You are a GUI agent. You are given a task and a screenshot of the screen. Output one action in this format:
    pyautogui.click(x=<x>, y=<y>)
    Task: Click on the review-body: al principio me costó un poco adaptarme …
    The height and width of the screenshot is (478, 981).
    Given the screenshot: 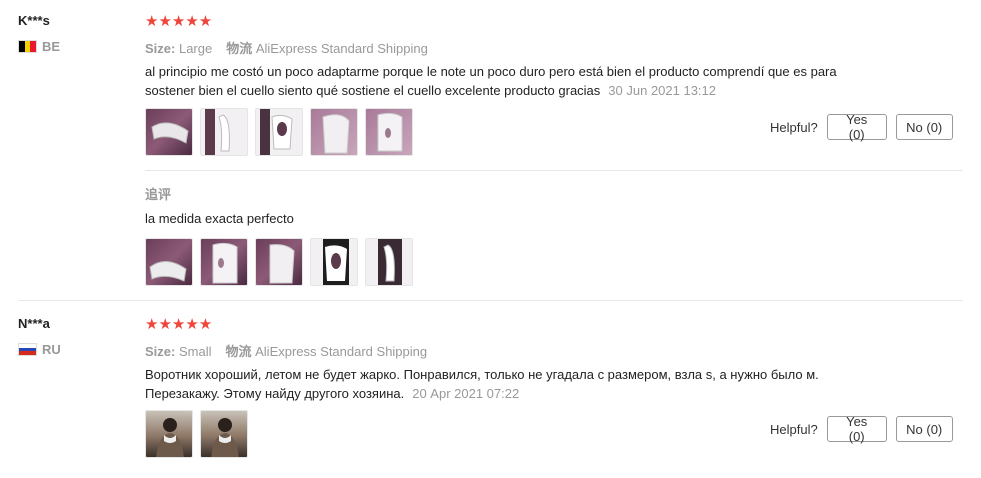 What is the action you would take?
    pyautogui.click(x=491, y=81)
    